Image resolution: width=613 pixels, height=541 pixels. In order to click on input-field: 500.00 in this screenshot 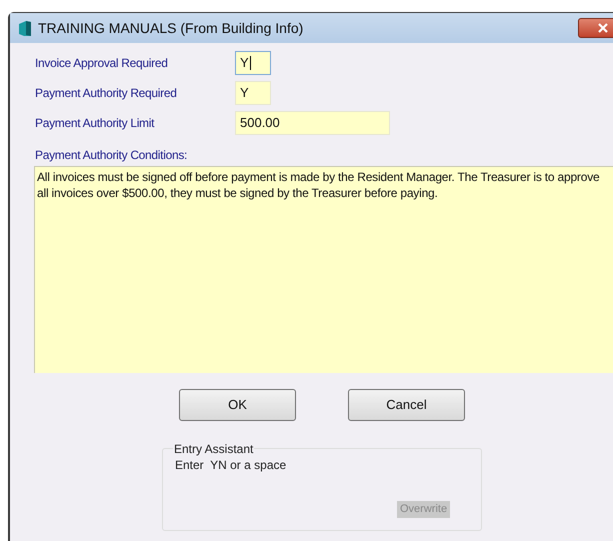, I will do `click(312, 123)`.